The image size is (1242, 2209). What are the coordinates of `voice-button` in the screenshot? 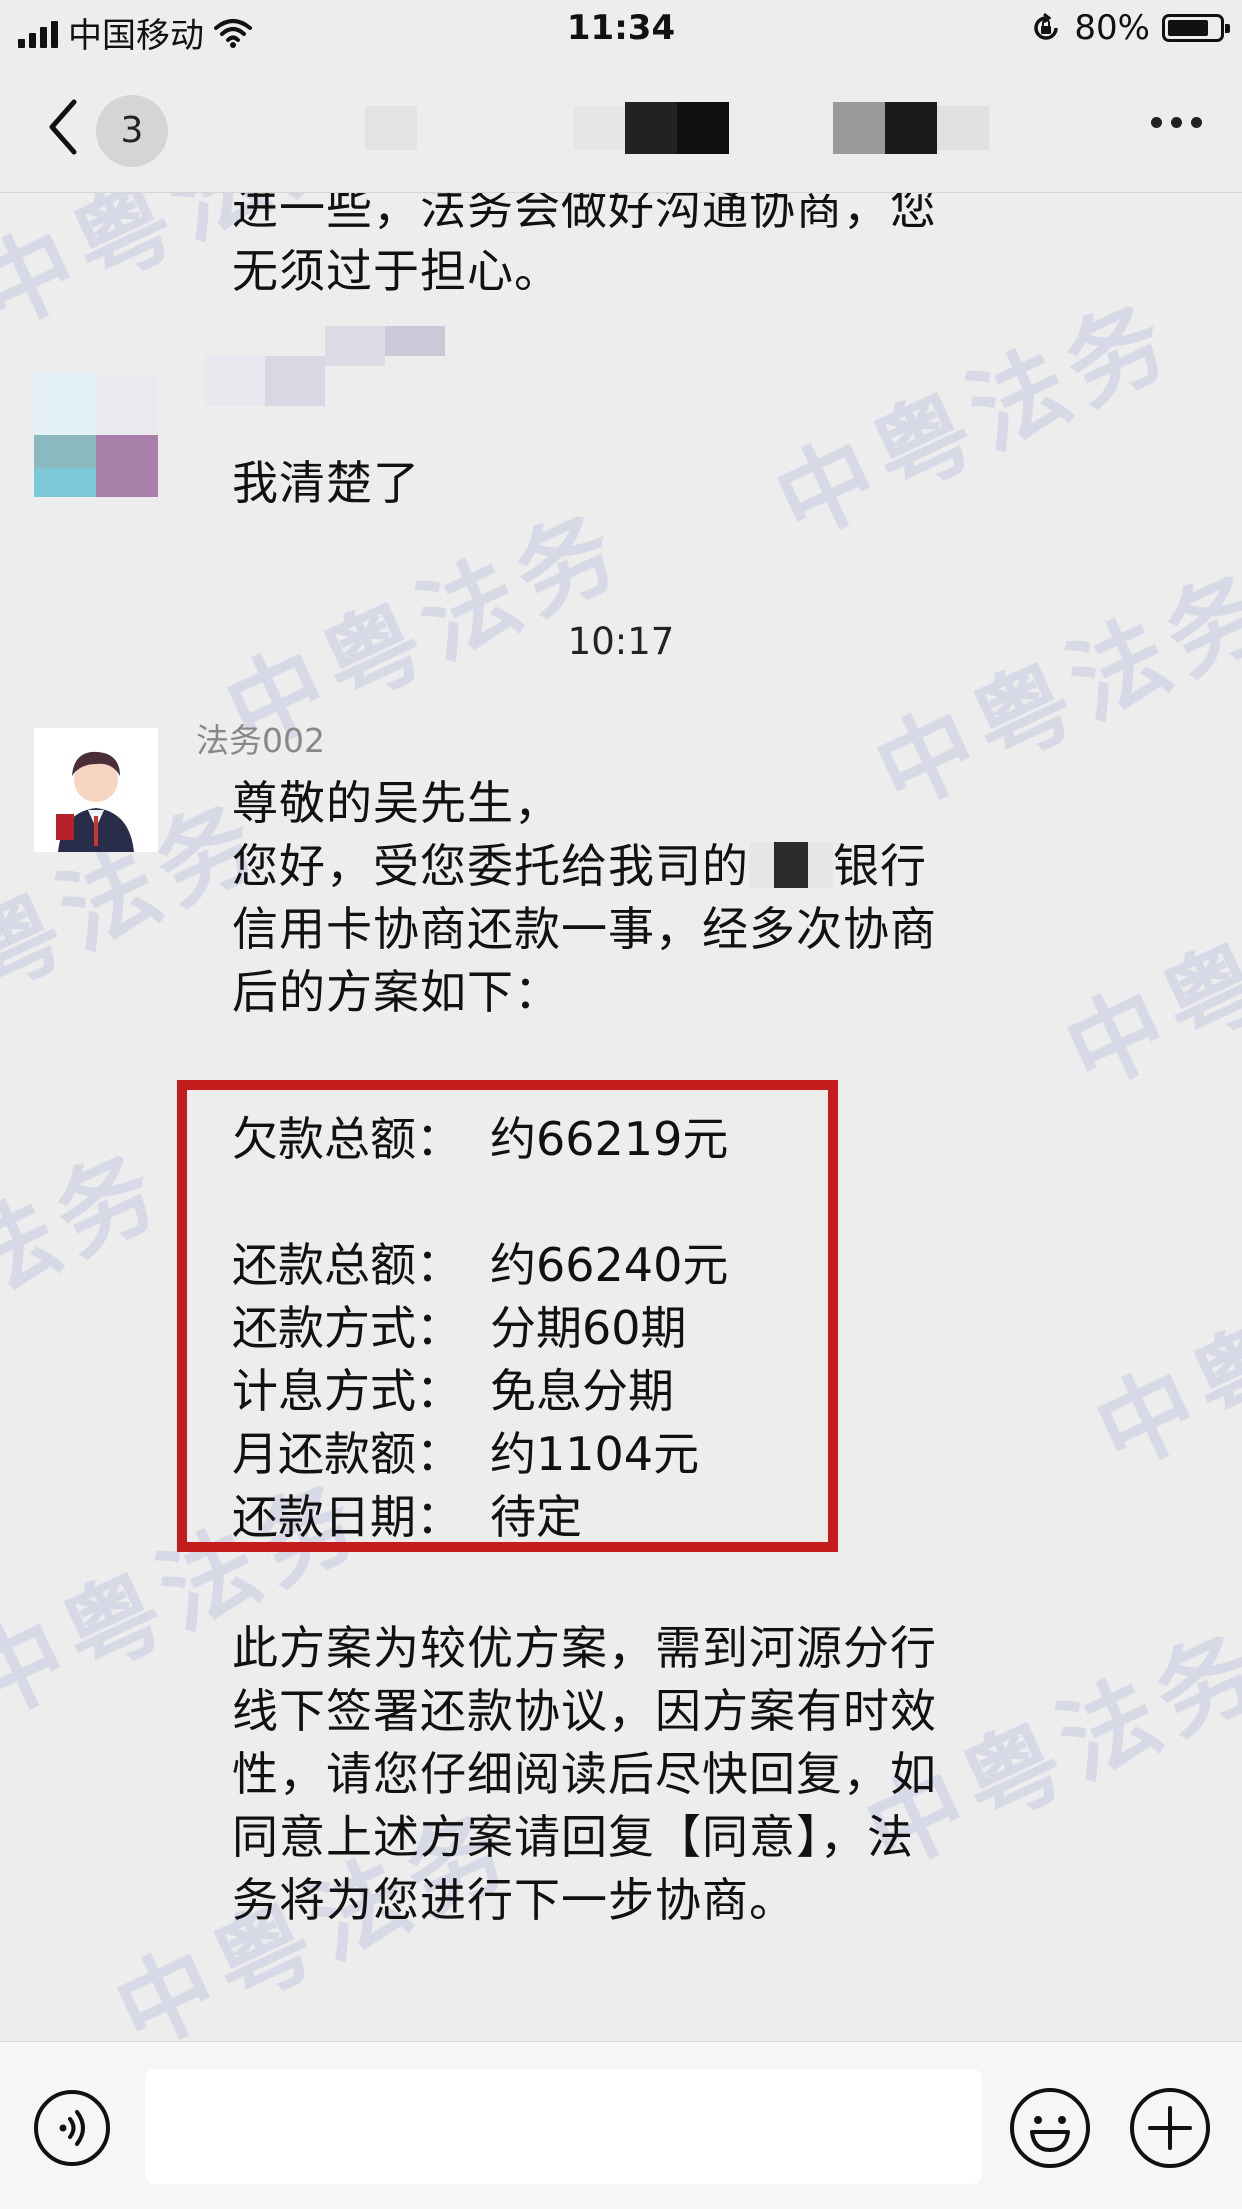 It's located at (72, 2128).